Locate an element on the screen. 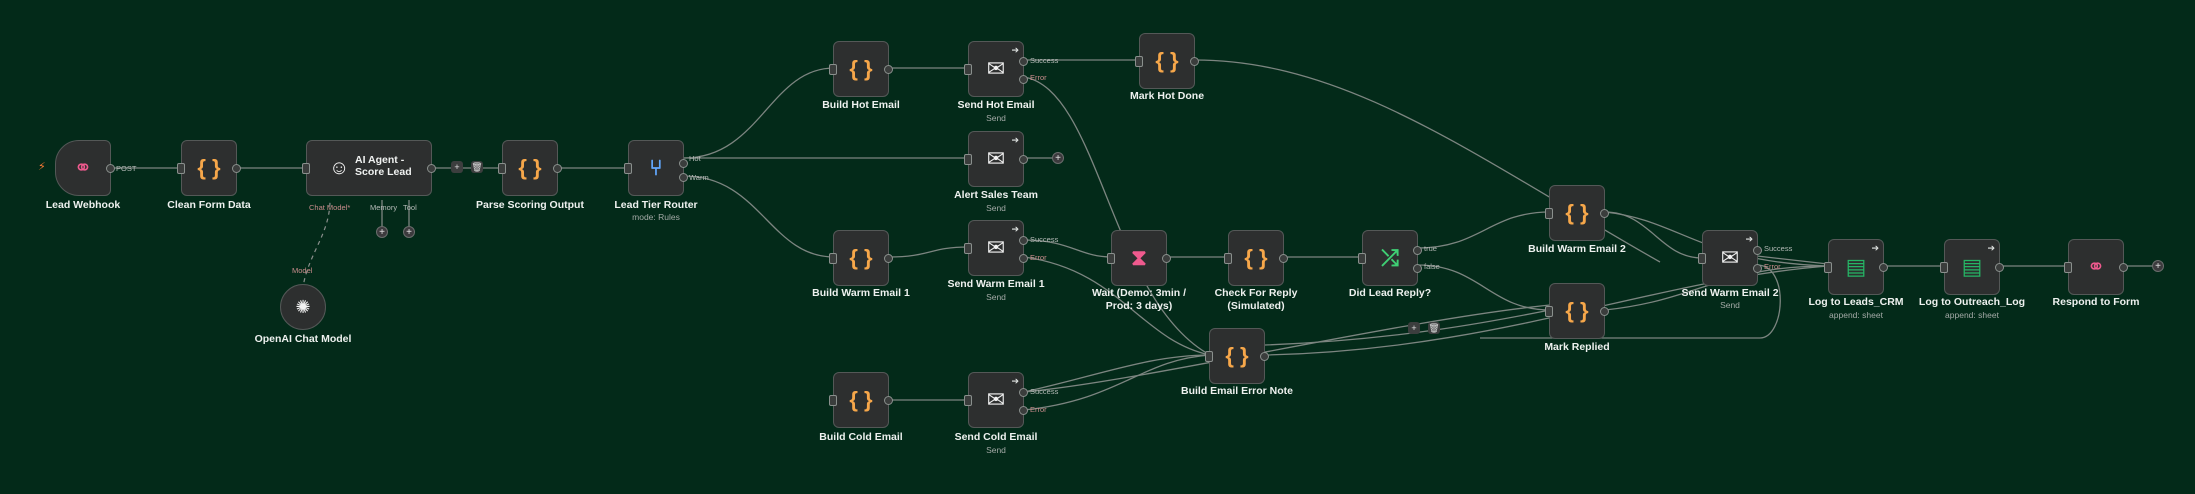  node-mark-hot-done: { } is located at coordinates (1167, 61).